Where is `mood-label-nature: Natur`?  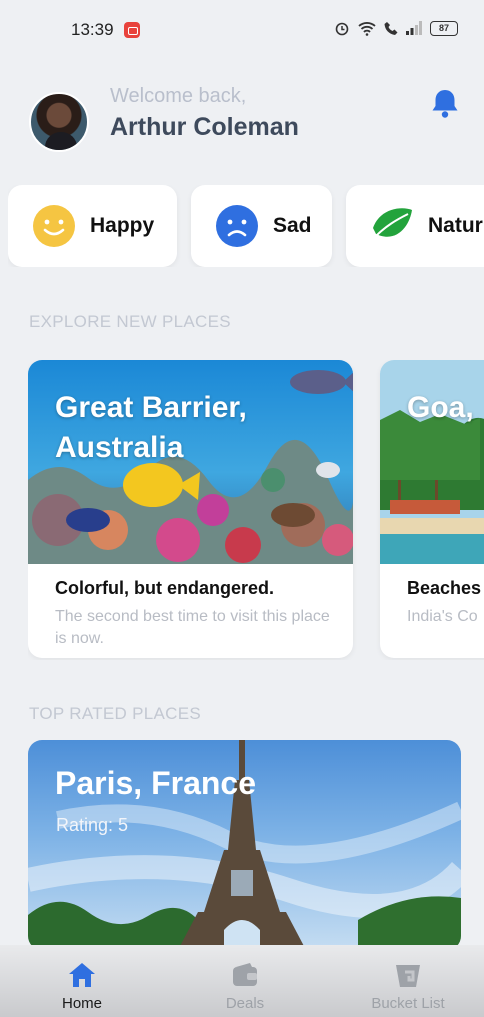
mood-label-nature: Natur is located at coordinates (455, 225).